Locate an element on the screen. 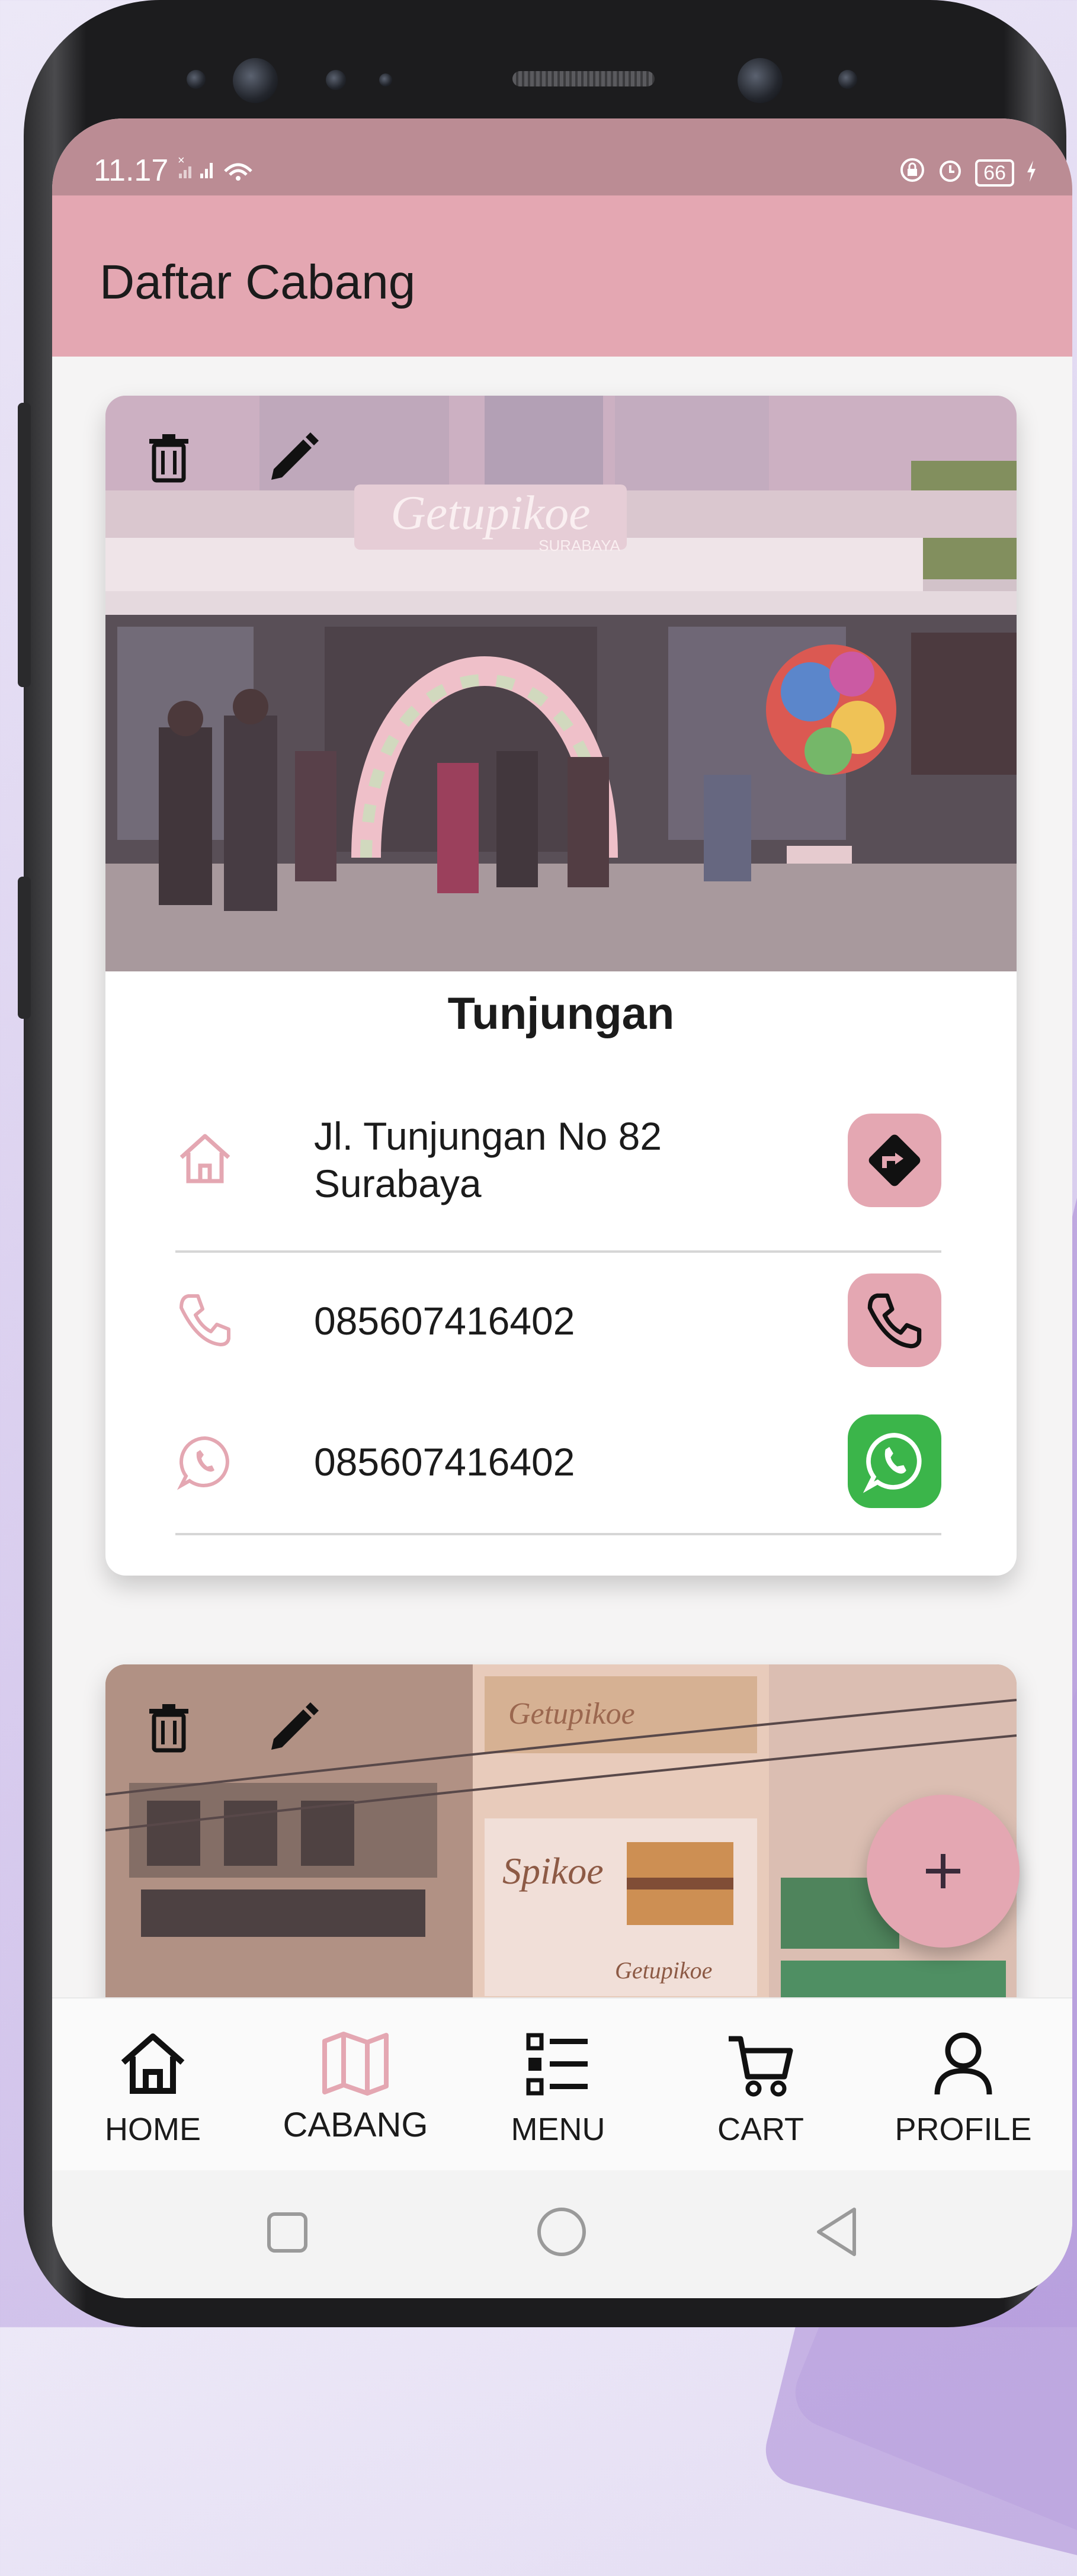  system-navigation-bar is located at coordinates (562, 2234).